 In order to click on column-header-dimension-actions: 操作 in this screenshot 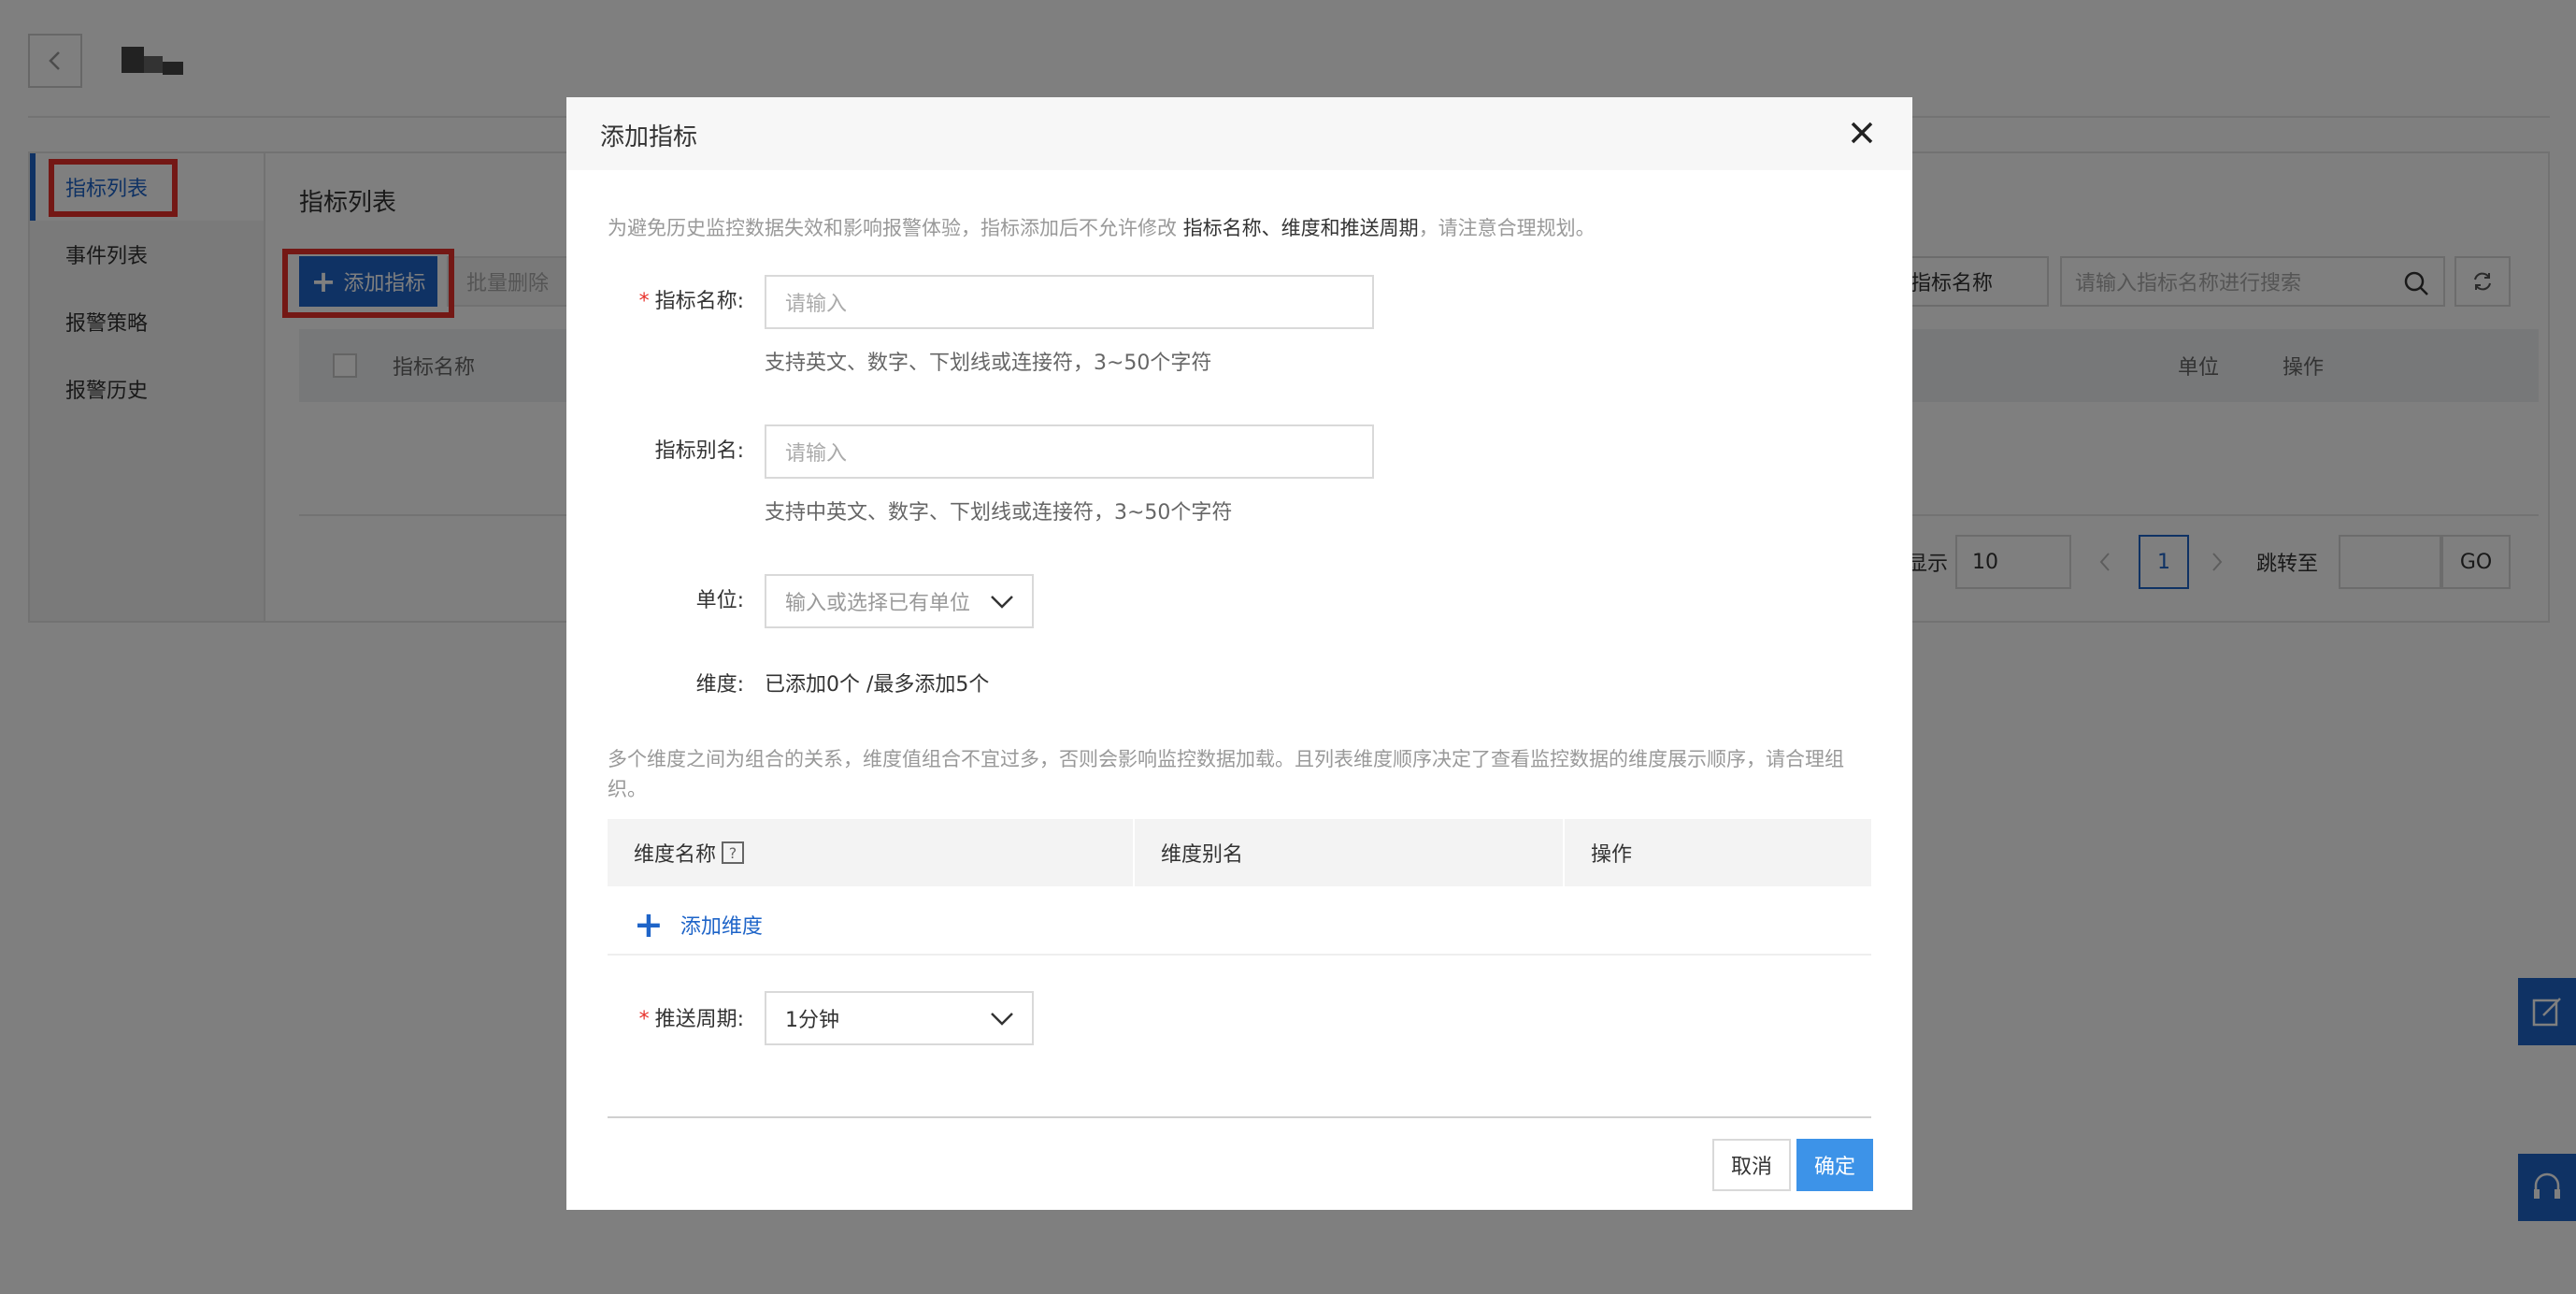, I will do `click(1612, 855)`.